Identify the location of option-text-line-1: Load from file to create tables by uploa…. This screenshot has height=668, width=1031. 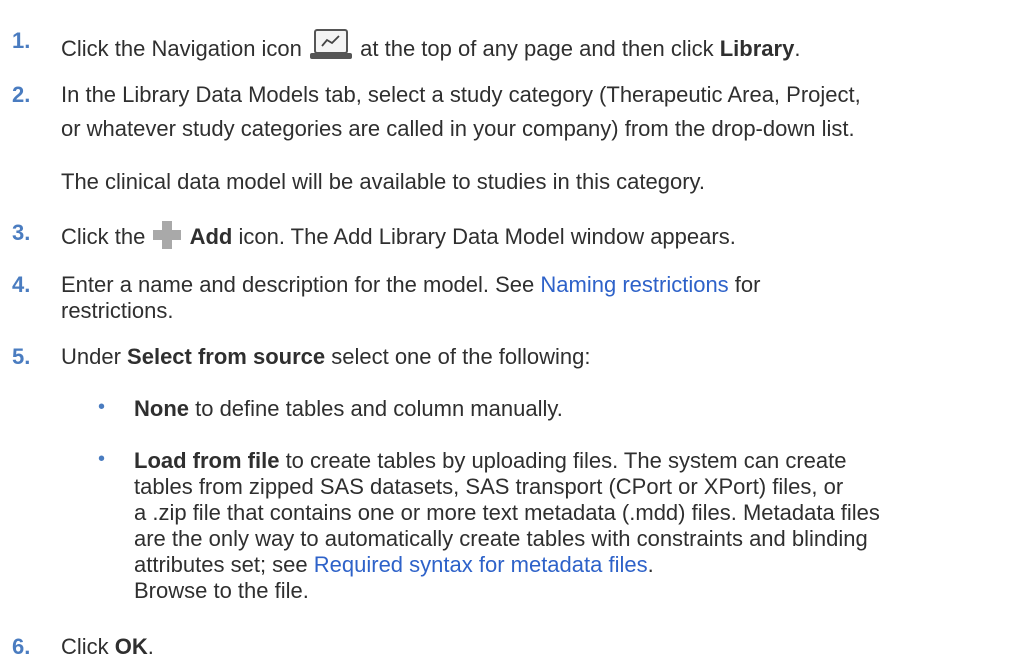
(490, 460).